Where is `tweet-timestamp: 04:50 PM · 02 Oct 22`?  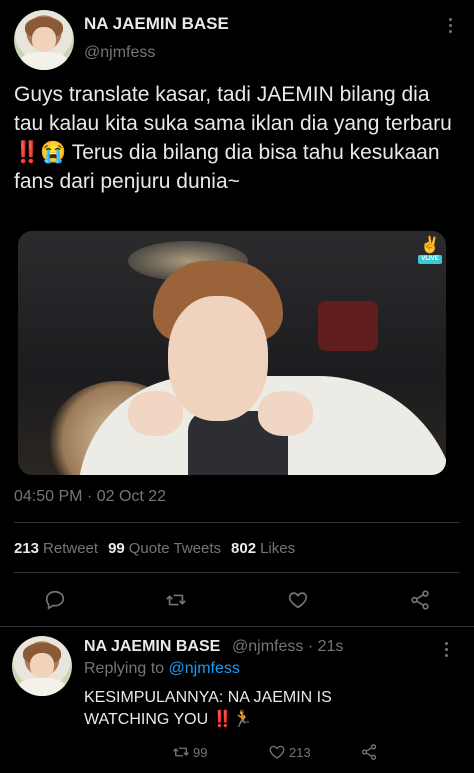 tweet-timestamp: 04:50 PM · 02 Oct 22 is located at coordinates (90, 497).